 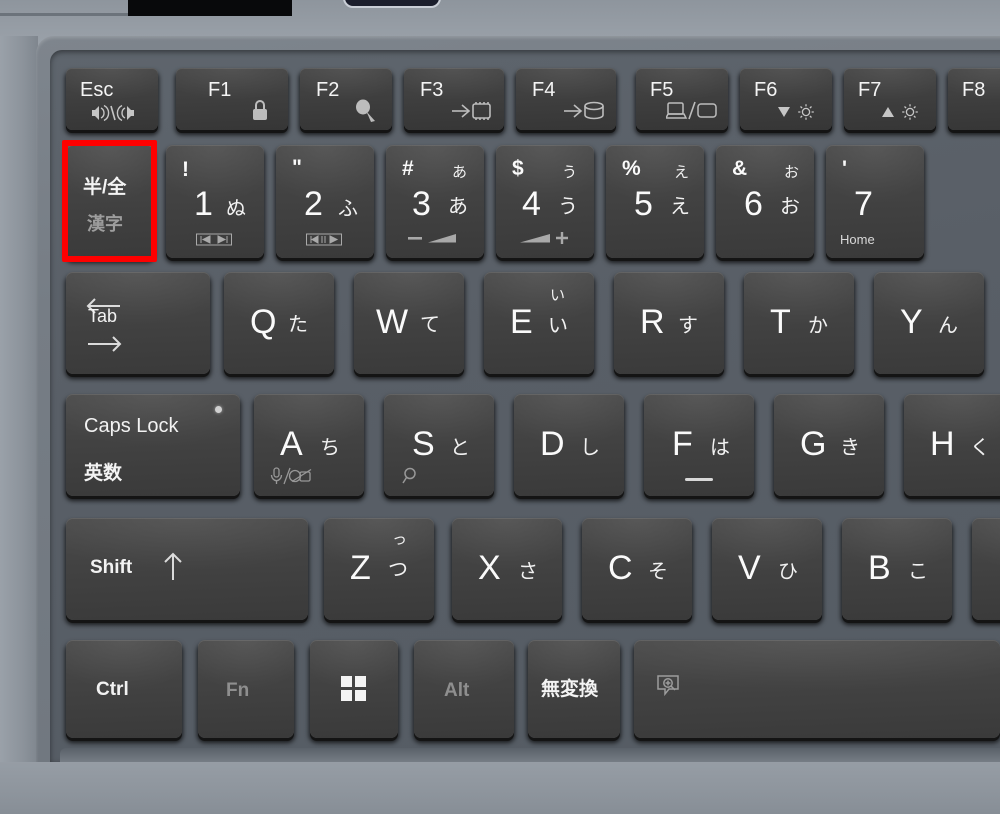 What do you see at coordinates (817, 689) in the screenshot?
I see `key-space` at bounding box center [817, 689].